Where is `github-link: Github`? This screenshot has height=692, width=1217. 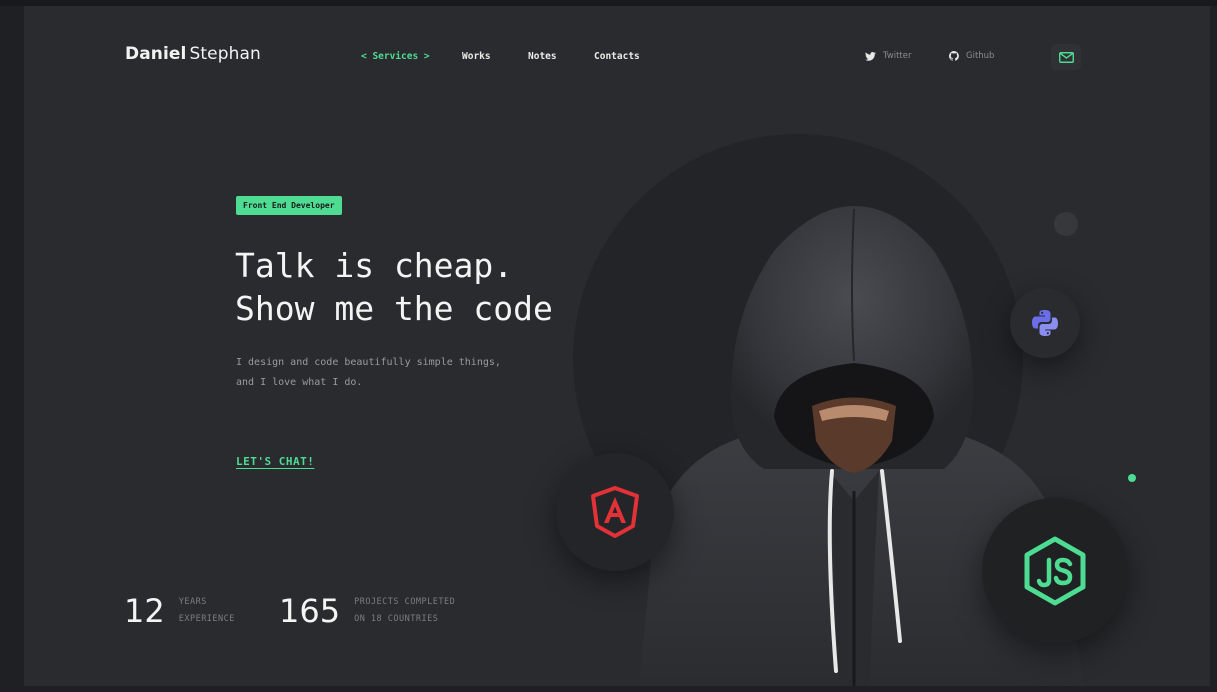
github-link: Github is located at coordinates (971, 56).